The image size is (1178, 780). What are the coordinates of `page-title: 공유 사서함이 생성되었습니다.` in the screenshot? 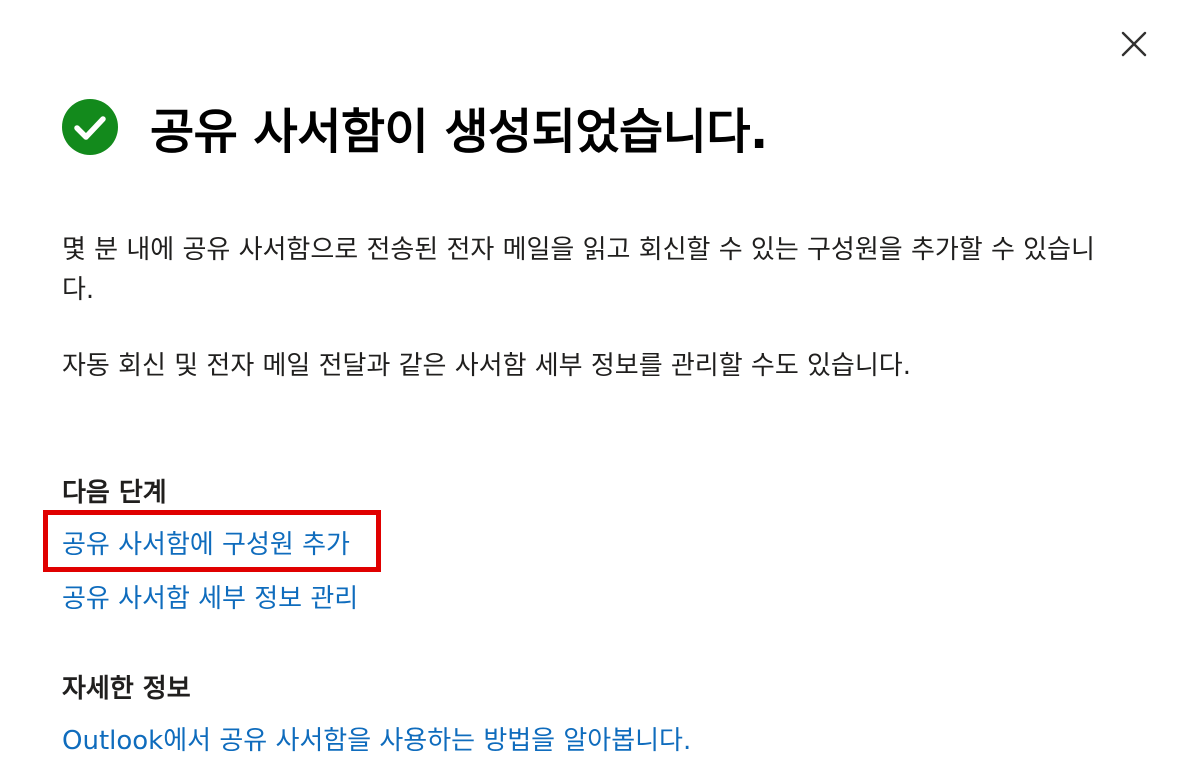 It's located at (459, 132).